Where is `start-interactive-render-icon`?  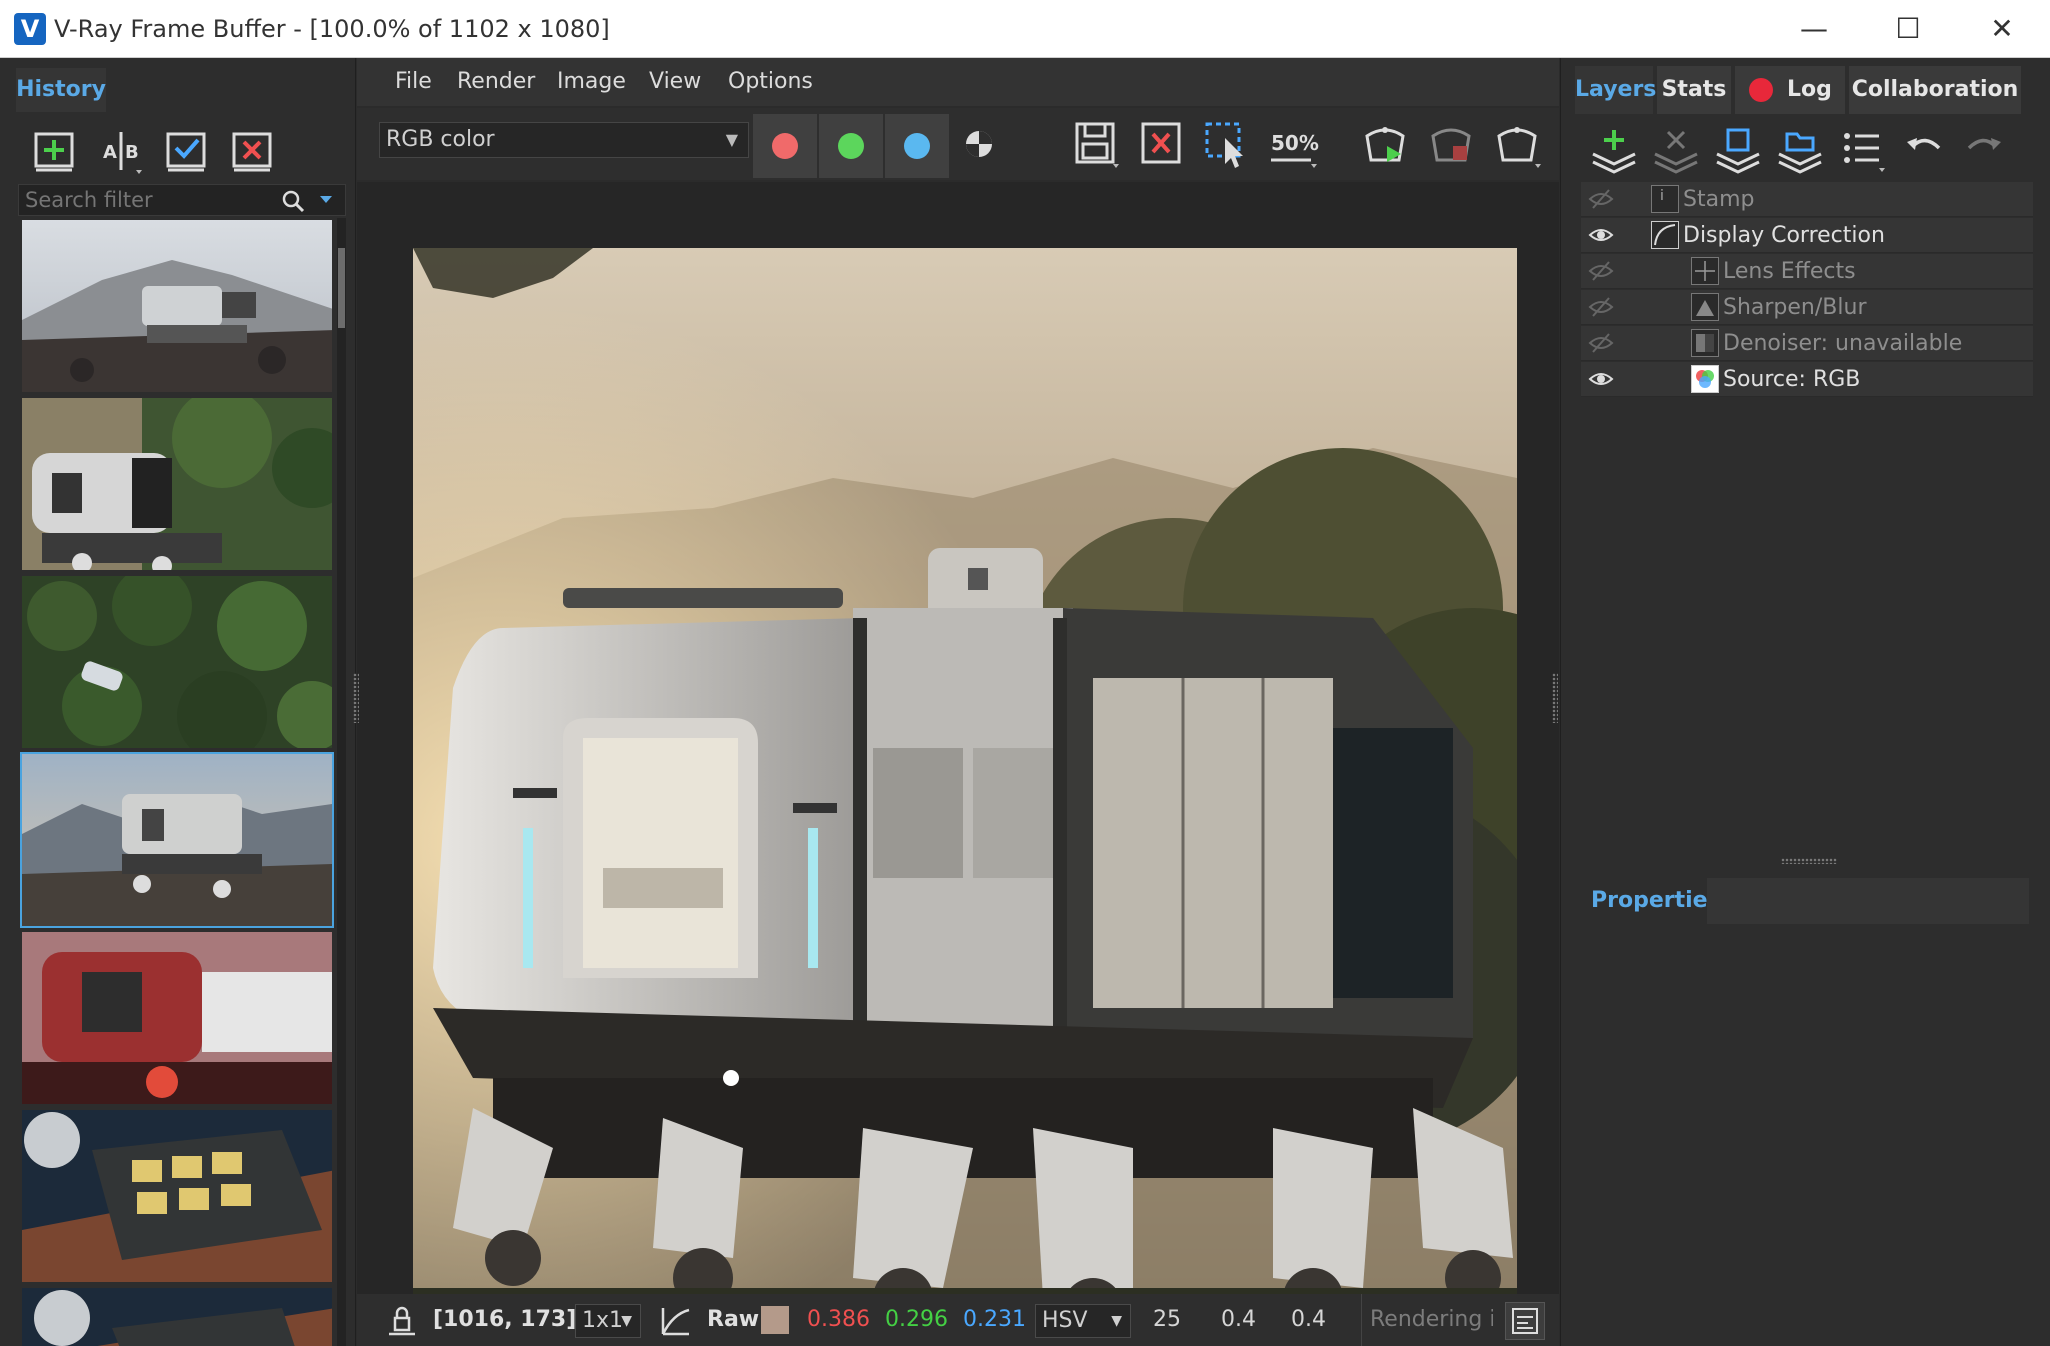
start-interactive-render-icon is located at coordinates (1385, 144).